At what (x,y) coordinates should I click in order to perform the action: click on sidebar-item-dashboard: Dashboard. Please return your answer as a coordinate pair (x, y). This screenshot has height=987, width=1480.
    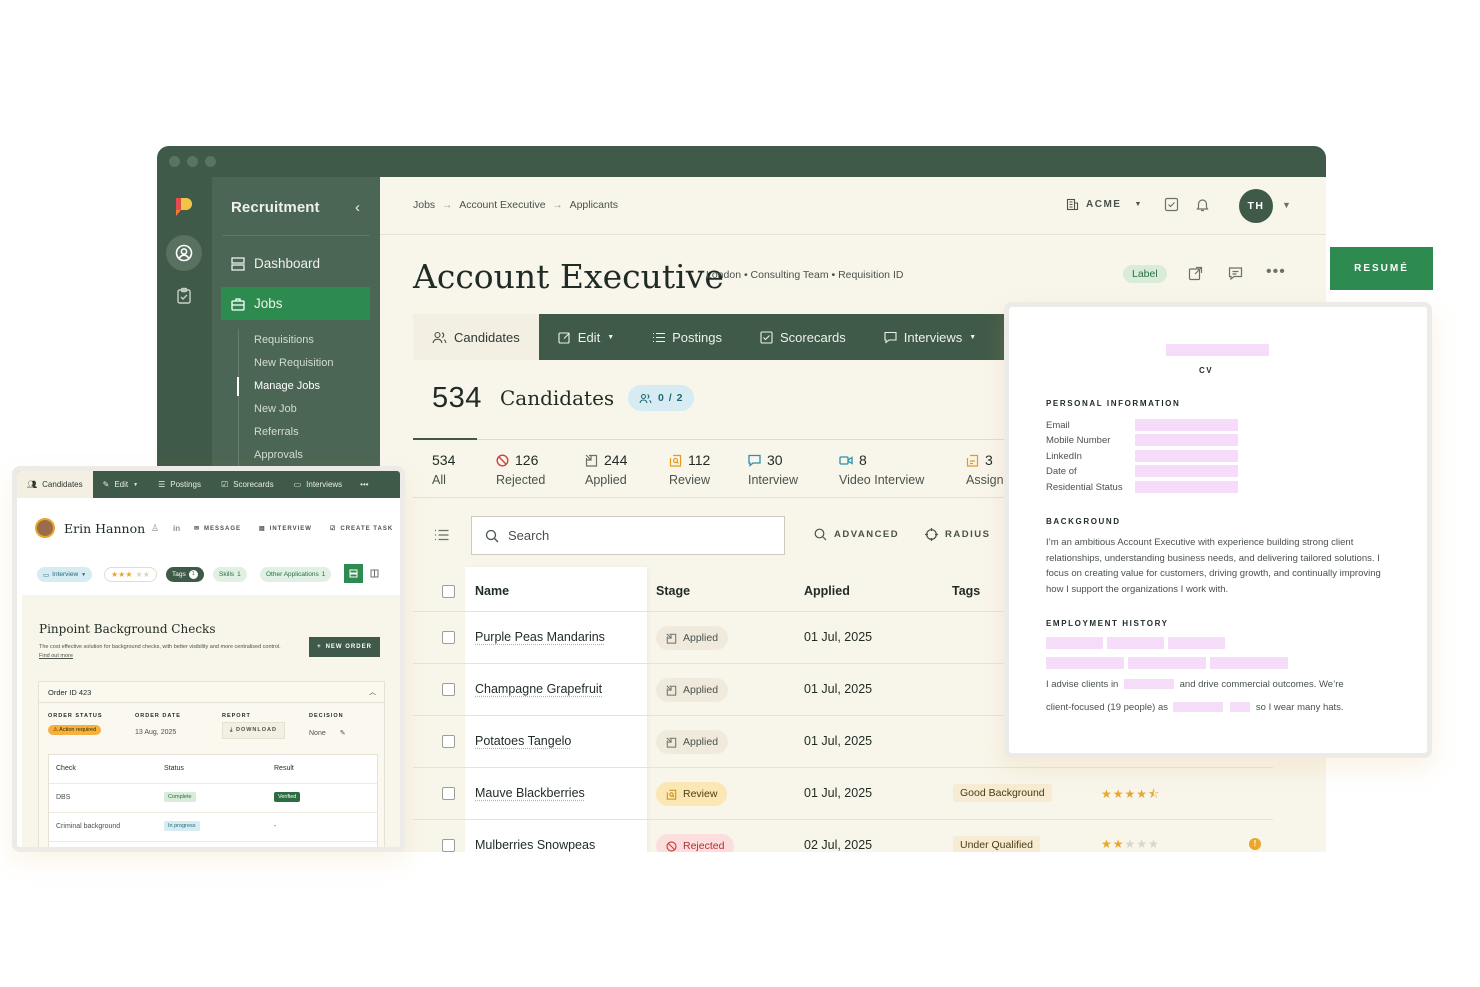
    Looking at the image, I should click on (295, 263).